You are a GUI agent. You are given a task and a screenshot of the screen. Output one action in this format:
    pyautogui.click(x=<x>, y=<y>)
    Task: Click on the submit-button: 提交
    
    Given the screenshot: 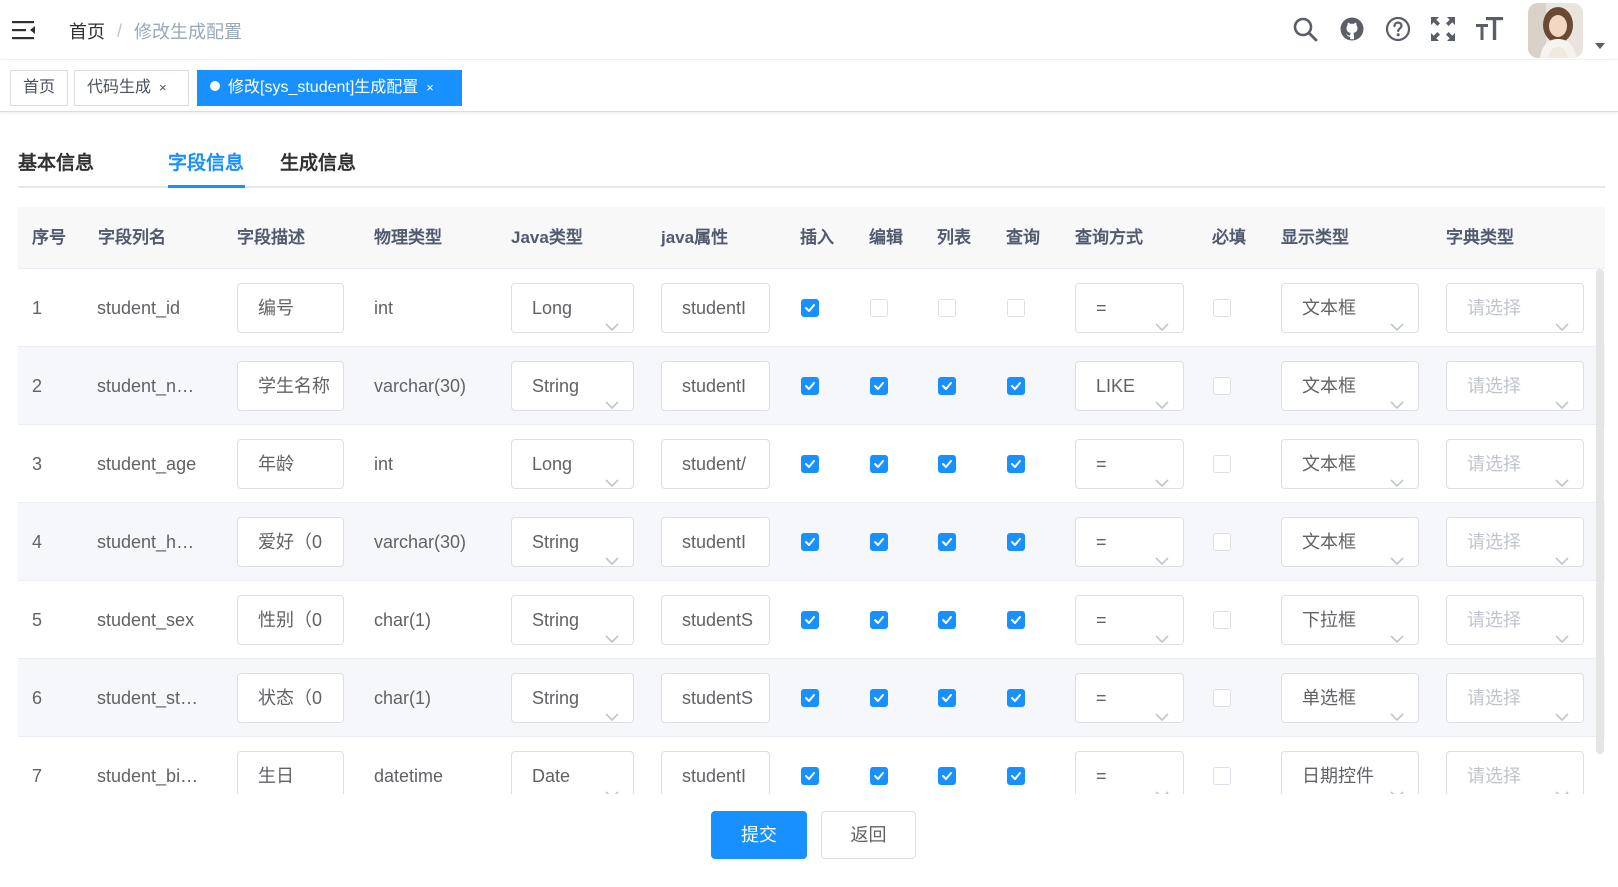 What is the action you would take?
    pyautogui.click(x=759, y=835)
    